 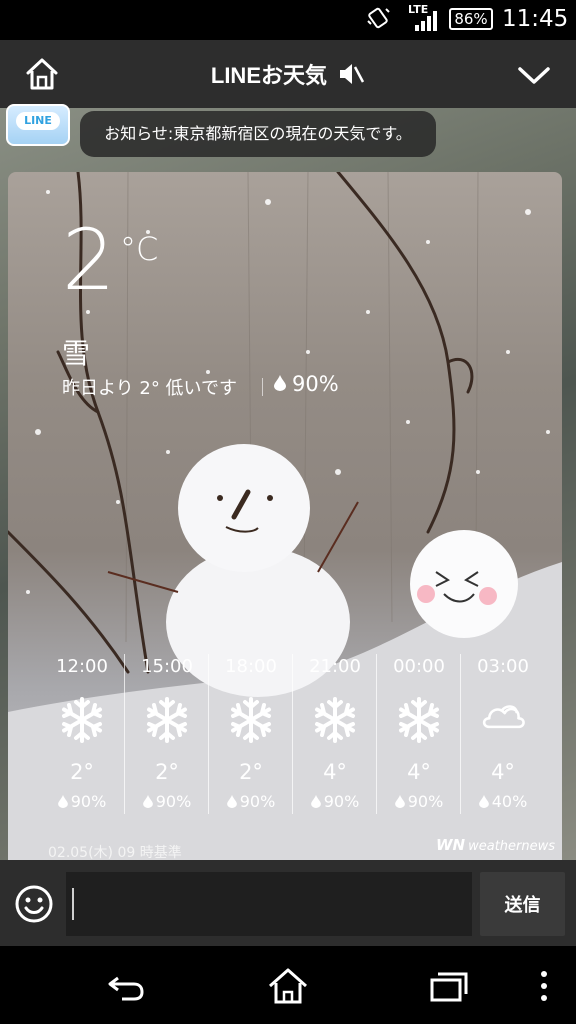 What do you see at coordinates (512, 846) in the screenshot?
I see `provider-name: weathernews` at bounding box center [512, 846].